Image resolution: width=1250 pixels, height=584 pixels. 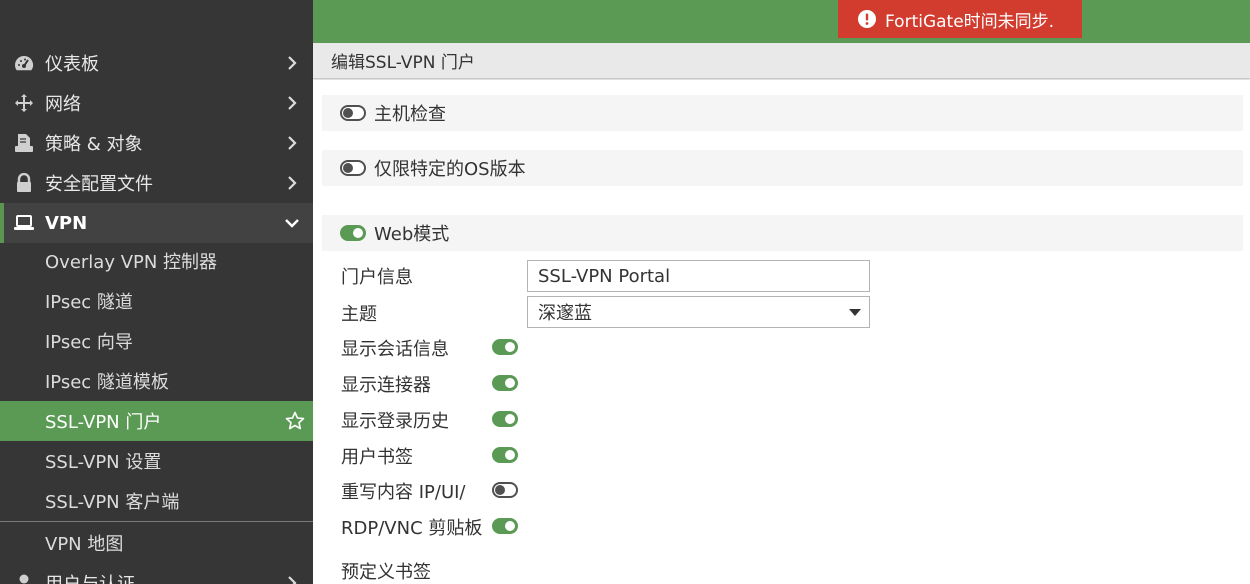 What do you see at coordinates (395, 421) in the screenshot?
I see `show-login-history-label: 显示登录历史` at bounding box center [395, 421].